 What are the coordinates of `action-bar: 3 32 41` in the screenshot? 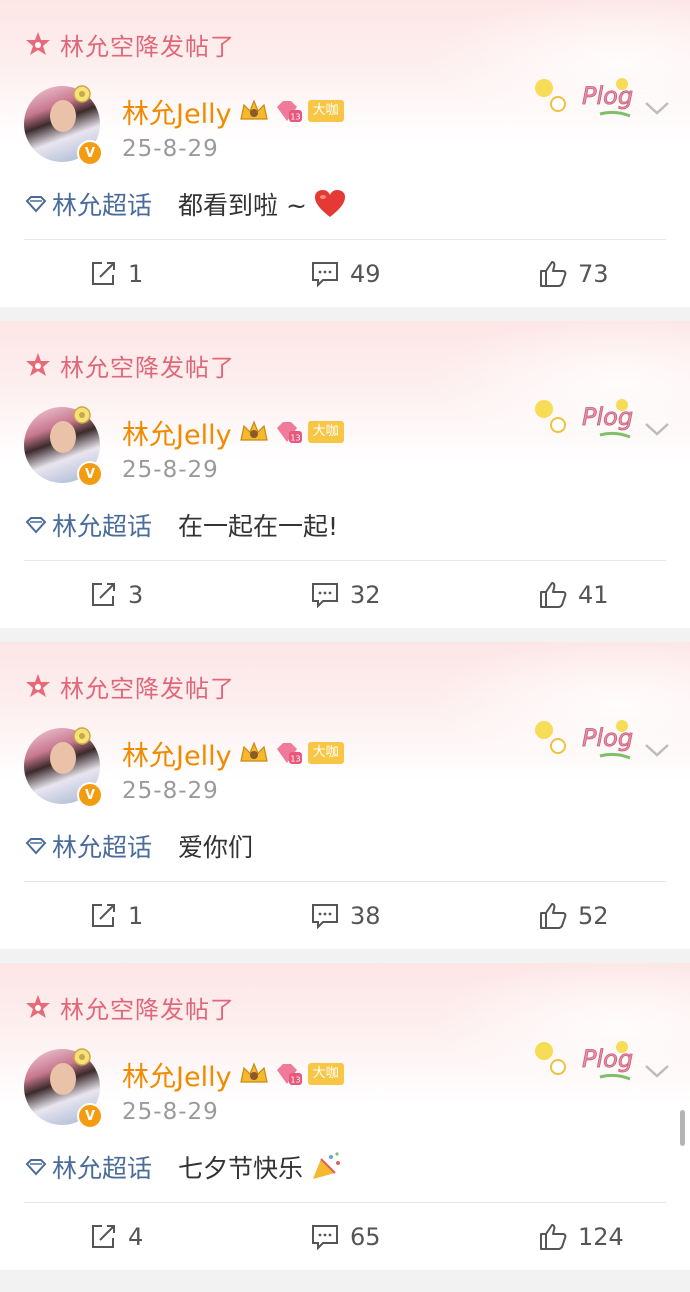 It's located at (345, 595).